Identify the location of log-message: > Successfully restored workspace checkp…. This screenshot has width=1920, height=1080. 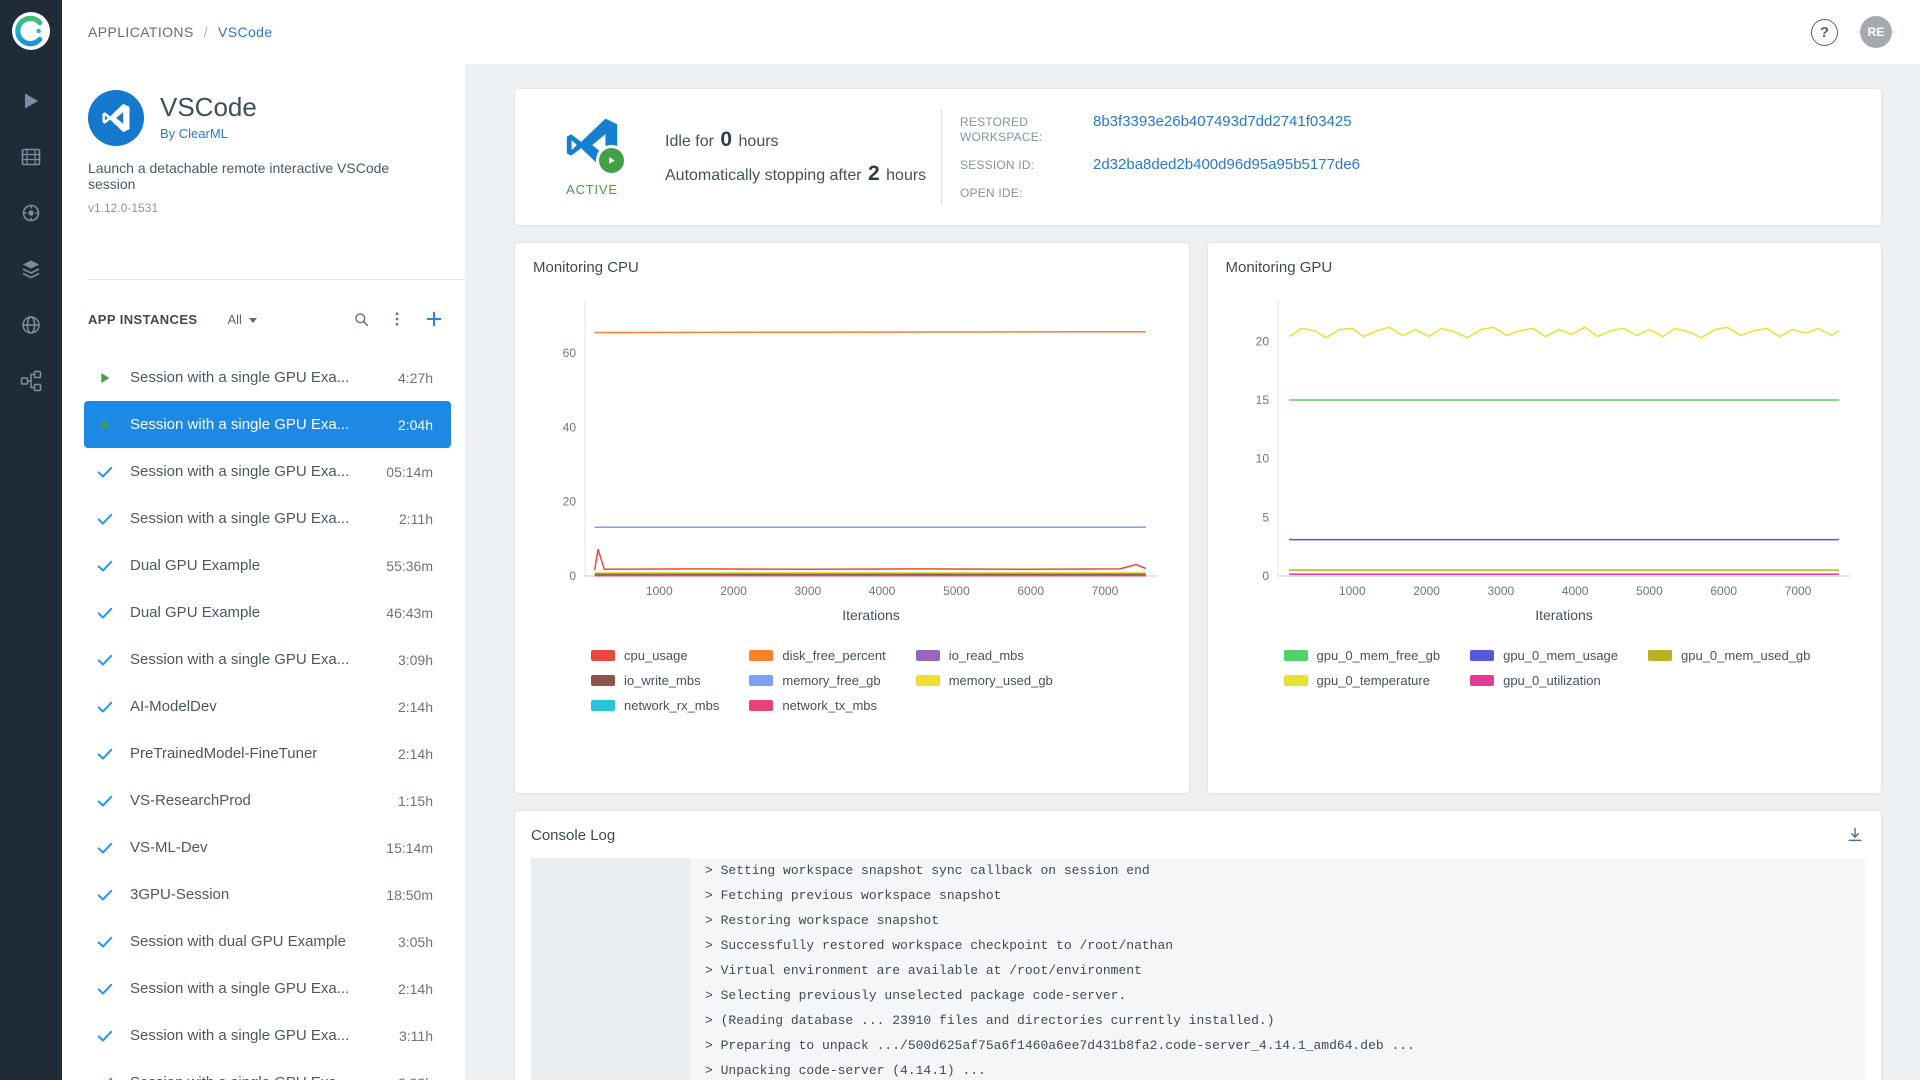
(1278, 945).